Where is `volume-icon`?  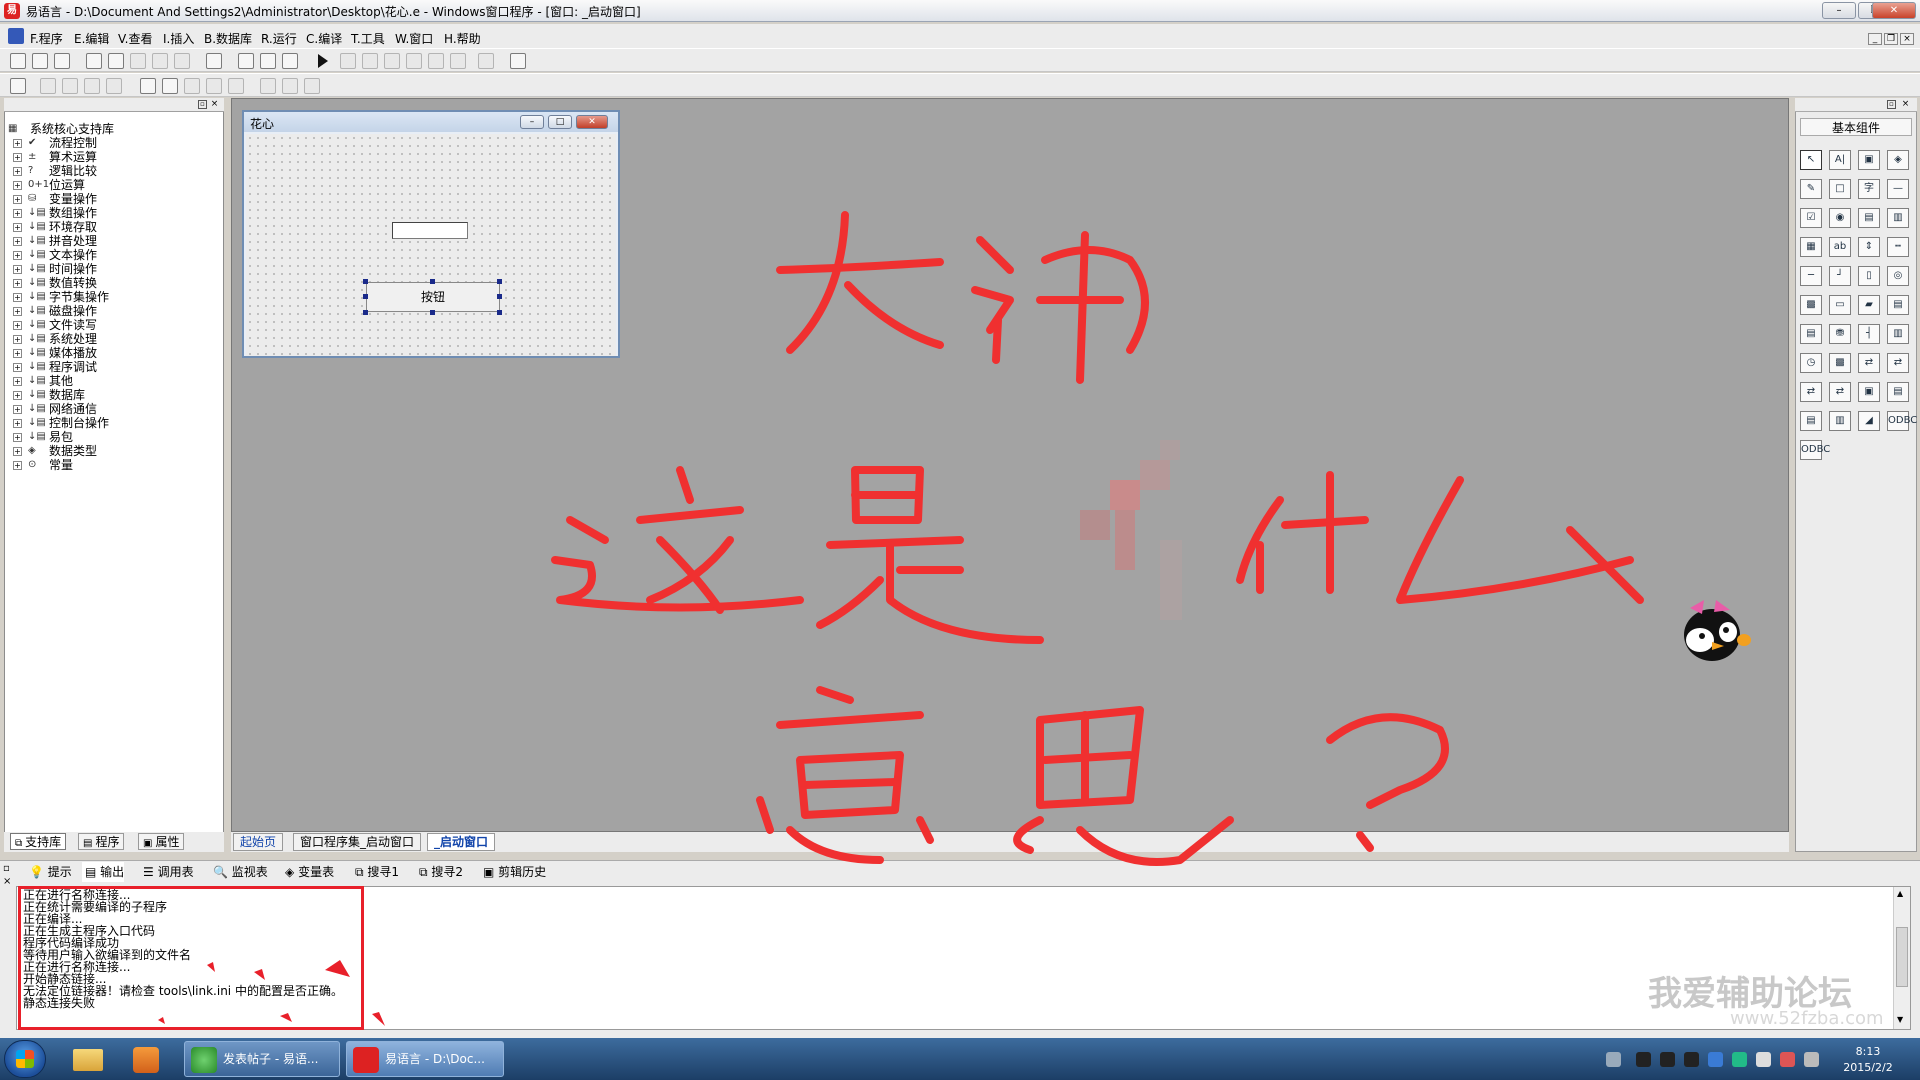
volume-icon is located at coordinates (1763, 1059).